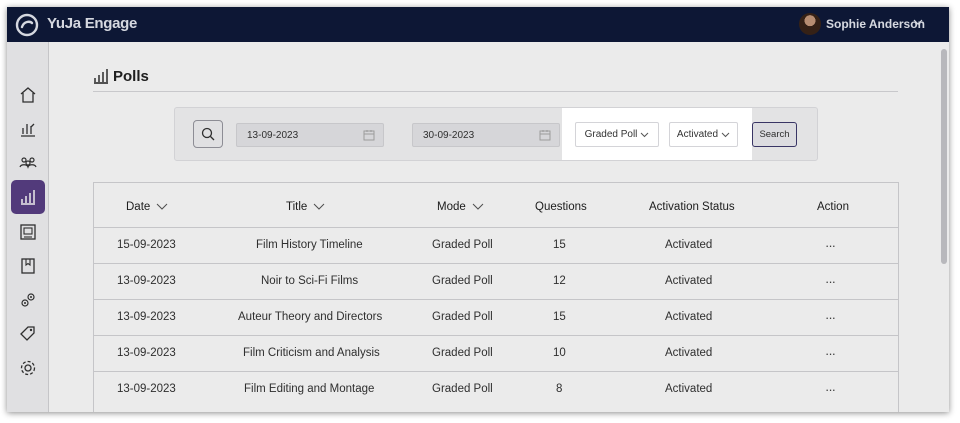 Image resolution: width=960 pixels, height=423 pixels. I want to click on user-name: Sophie Anderson, so click(875, 24).